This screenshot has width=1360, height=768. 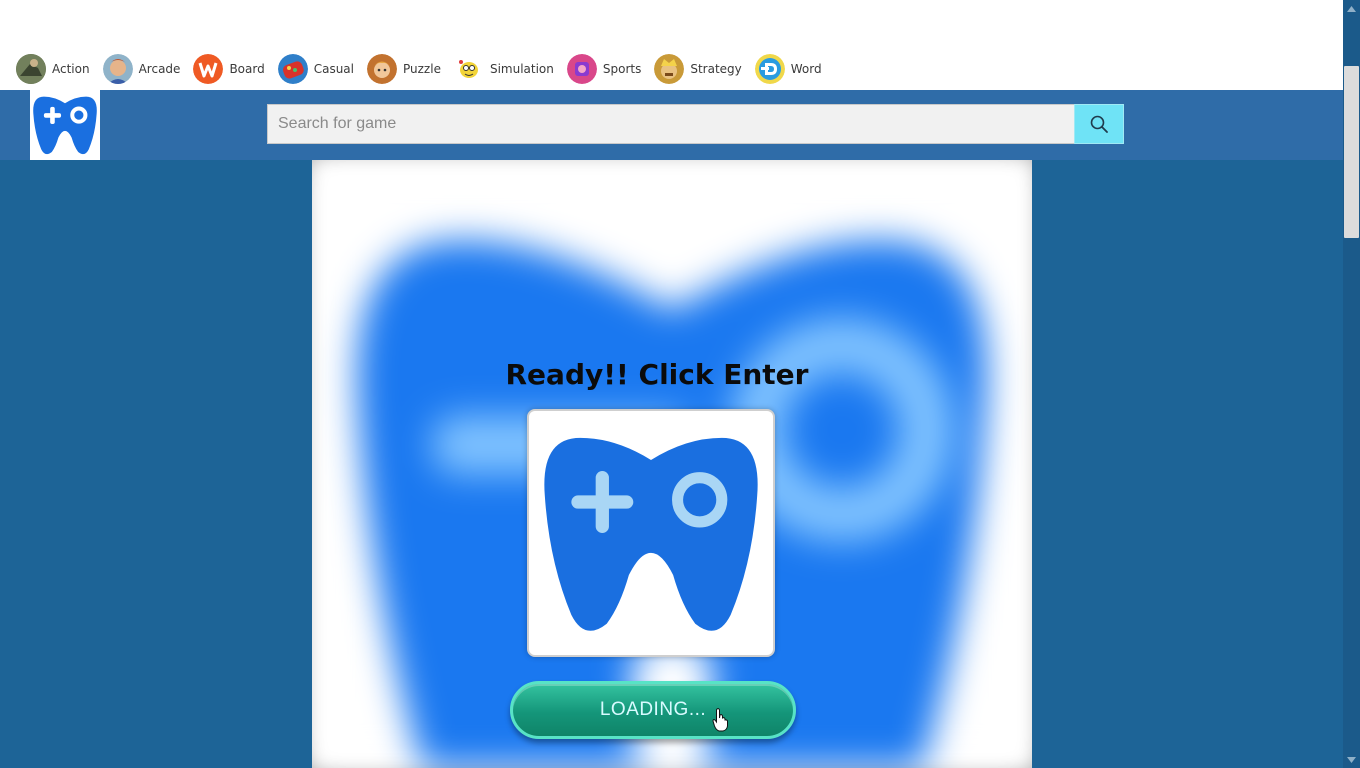 I want to click on category-label: Casual, so click(x=333, y=69).